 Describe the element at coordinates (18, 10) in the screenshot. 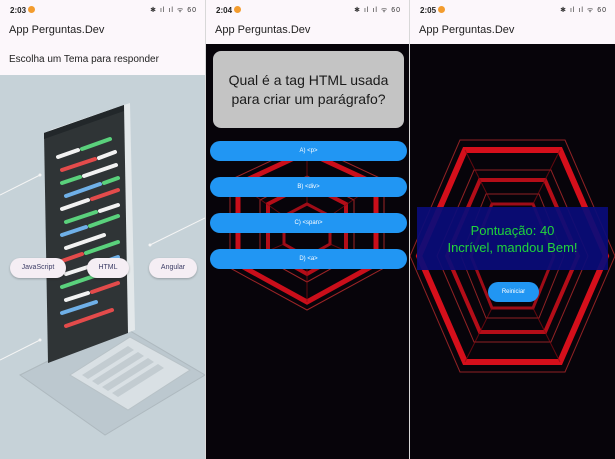

I see `status-time: 2:03` at that location.